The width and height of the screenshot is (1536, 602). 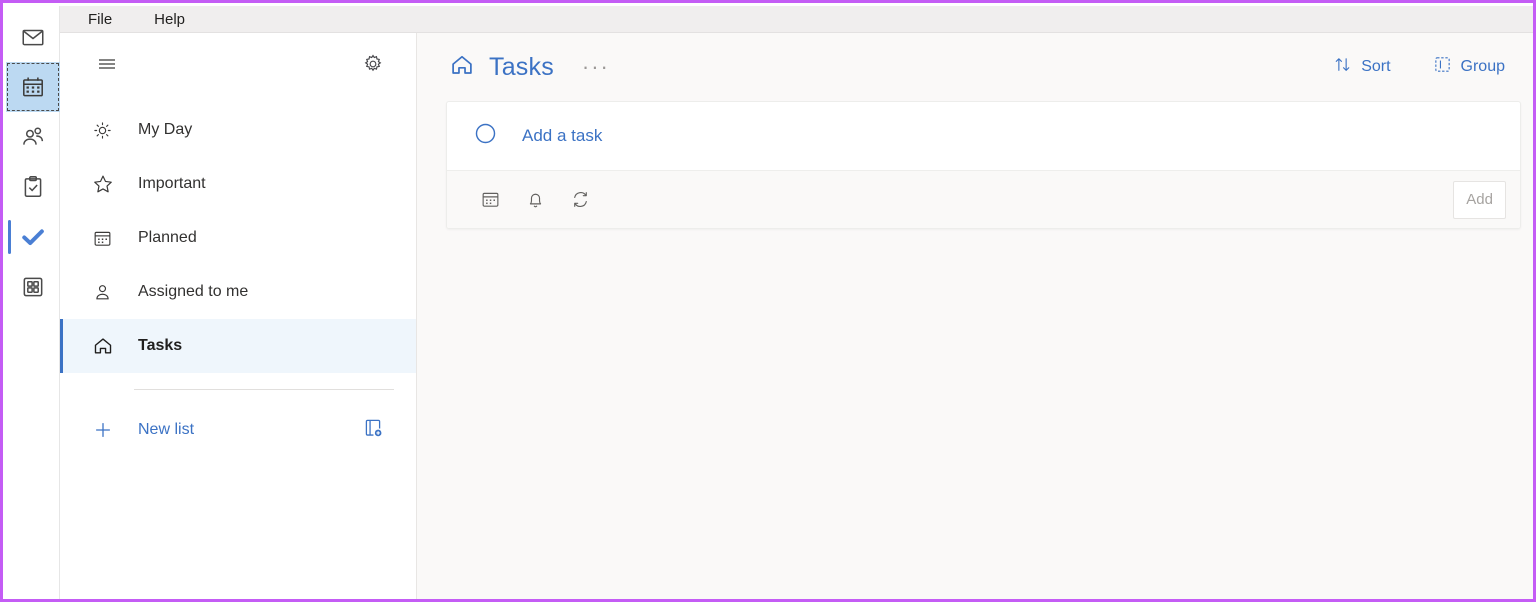 What do you see at coordinates (238, 184) in the screenshot?
I see `sidebar-item-important: Important` at bounding box center [238, 184].